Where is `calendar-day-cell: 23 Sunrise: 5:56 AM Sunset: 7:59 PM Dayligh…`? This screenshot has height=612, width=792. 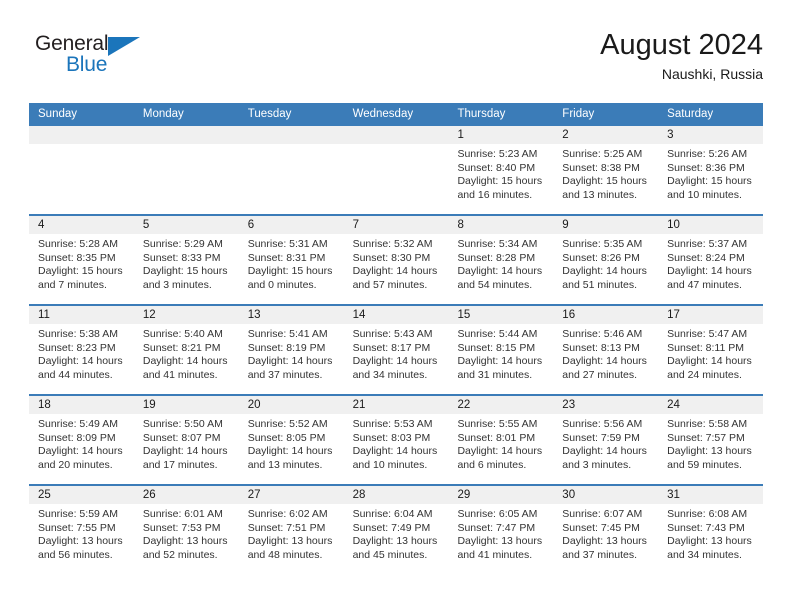
calendar-day-cell: 23 Sunrise: 5:56 AM Sunset: 7:59 PM Dayligh… is located at coordinates (606, 440).